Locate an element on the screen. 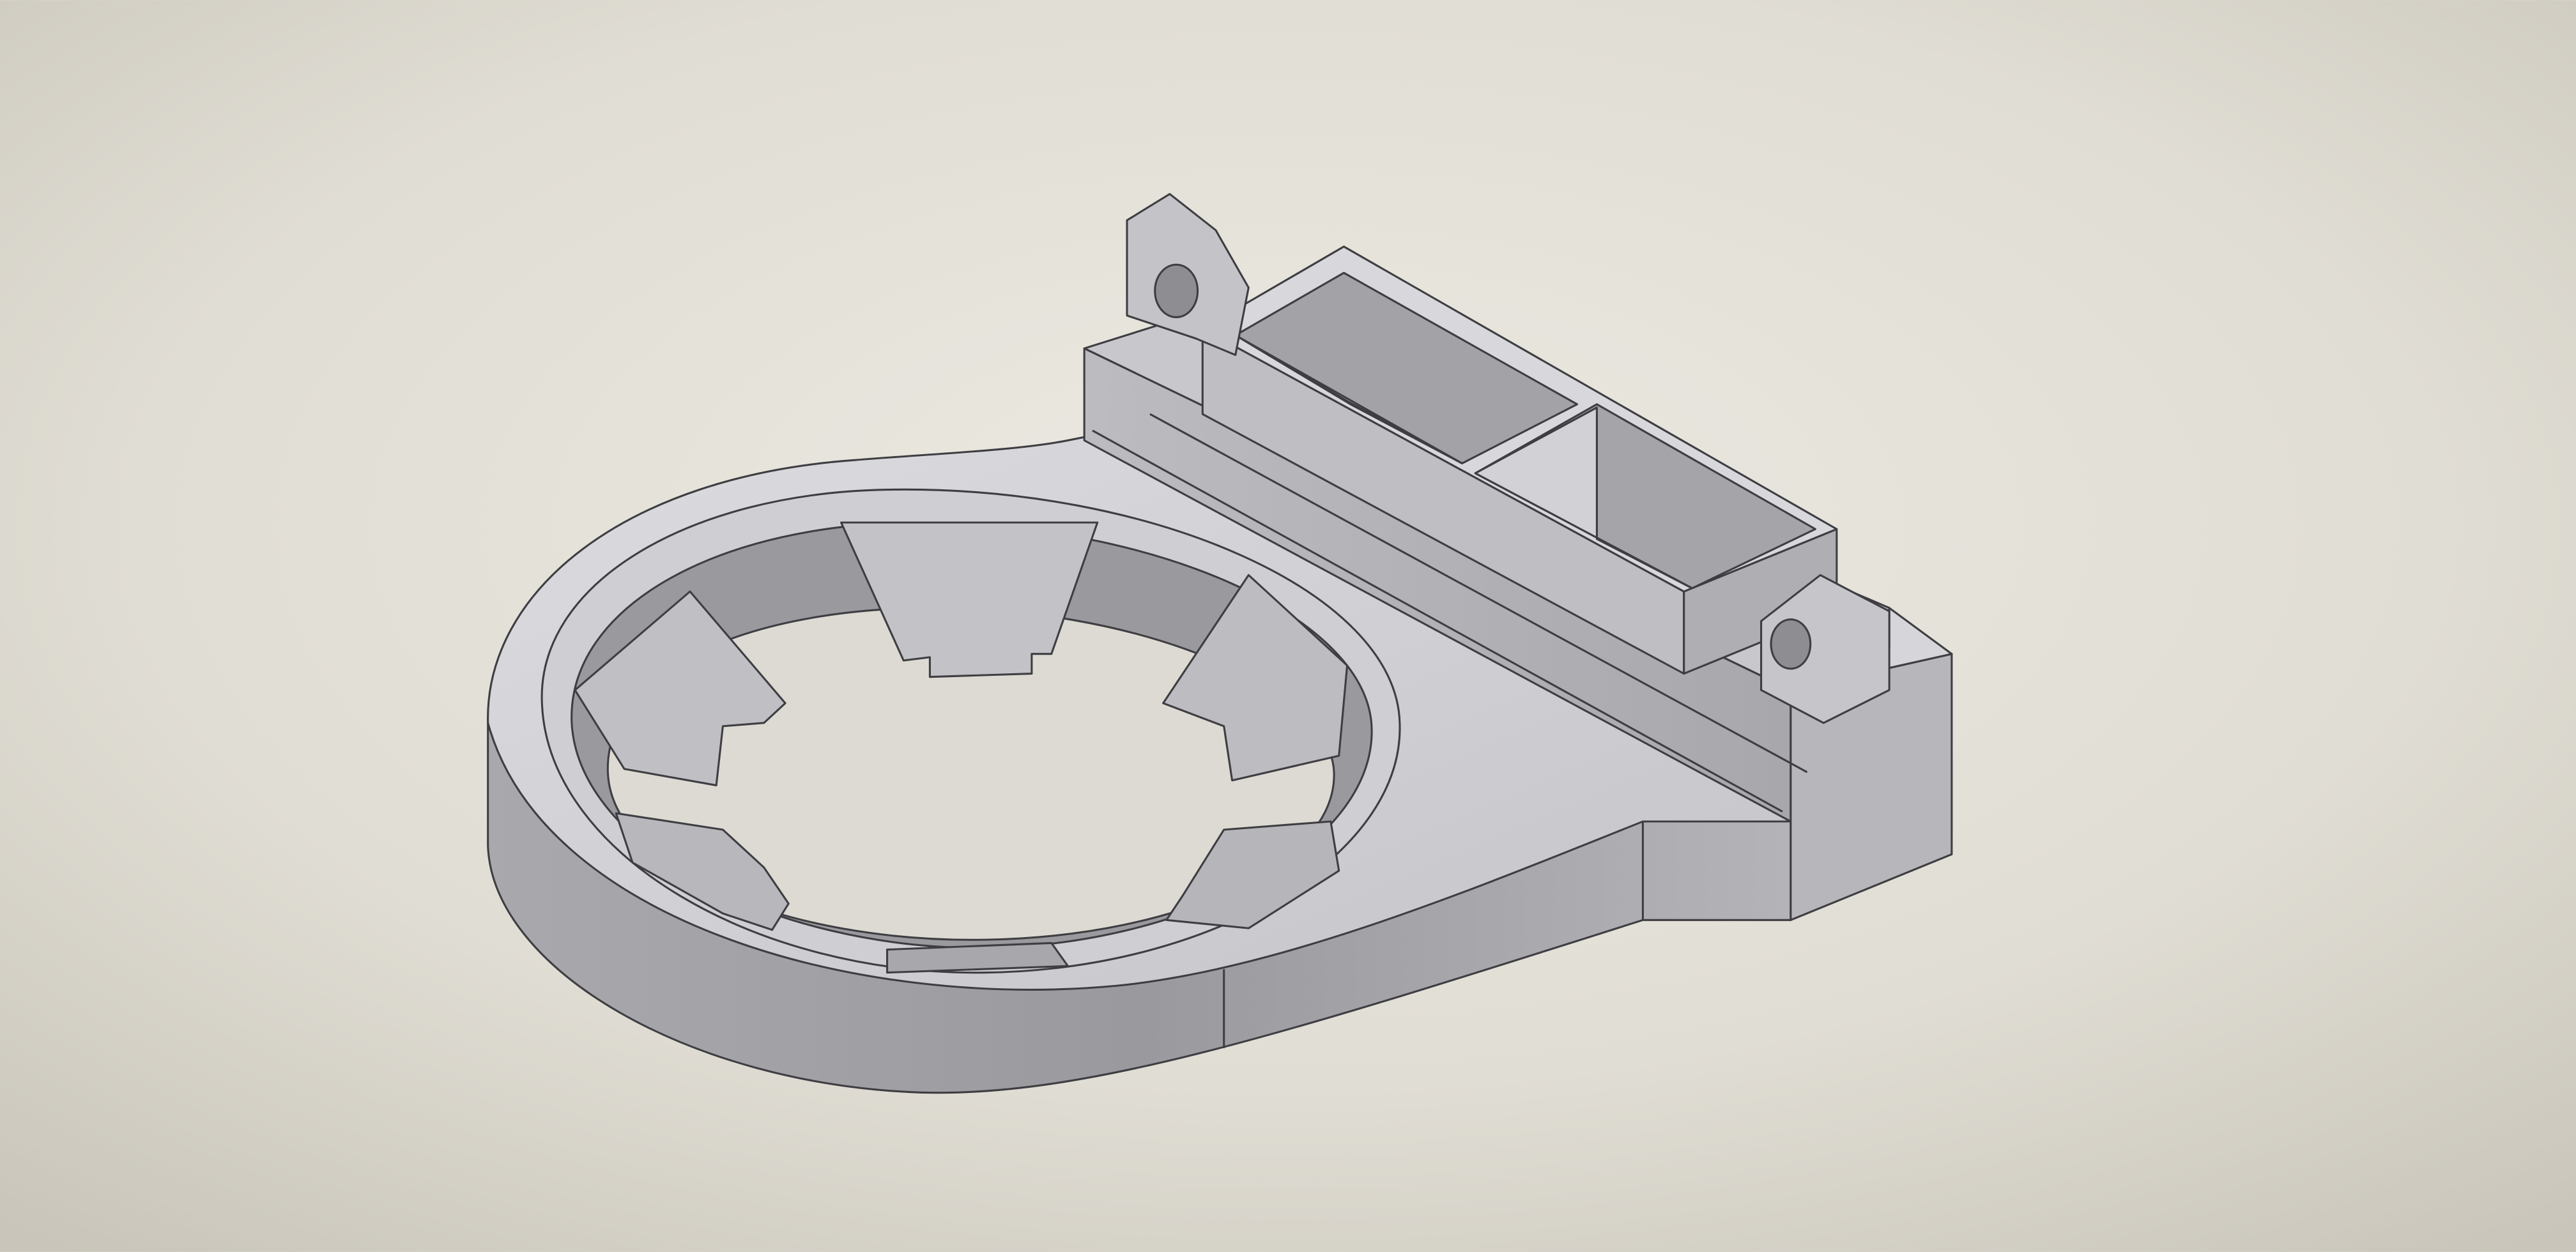 The image size is (2576, 1252). mount-hole-right is located at coordinates (1791, 644).